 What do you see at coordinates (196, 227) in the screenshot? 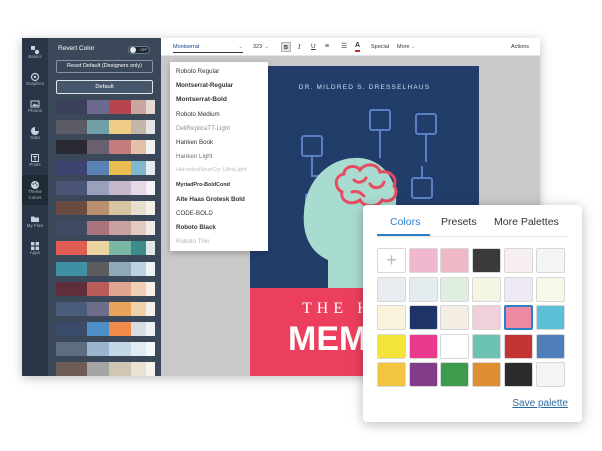
I see `font-option: Roboto Black` at bounding box center [196, 227].